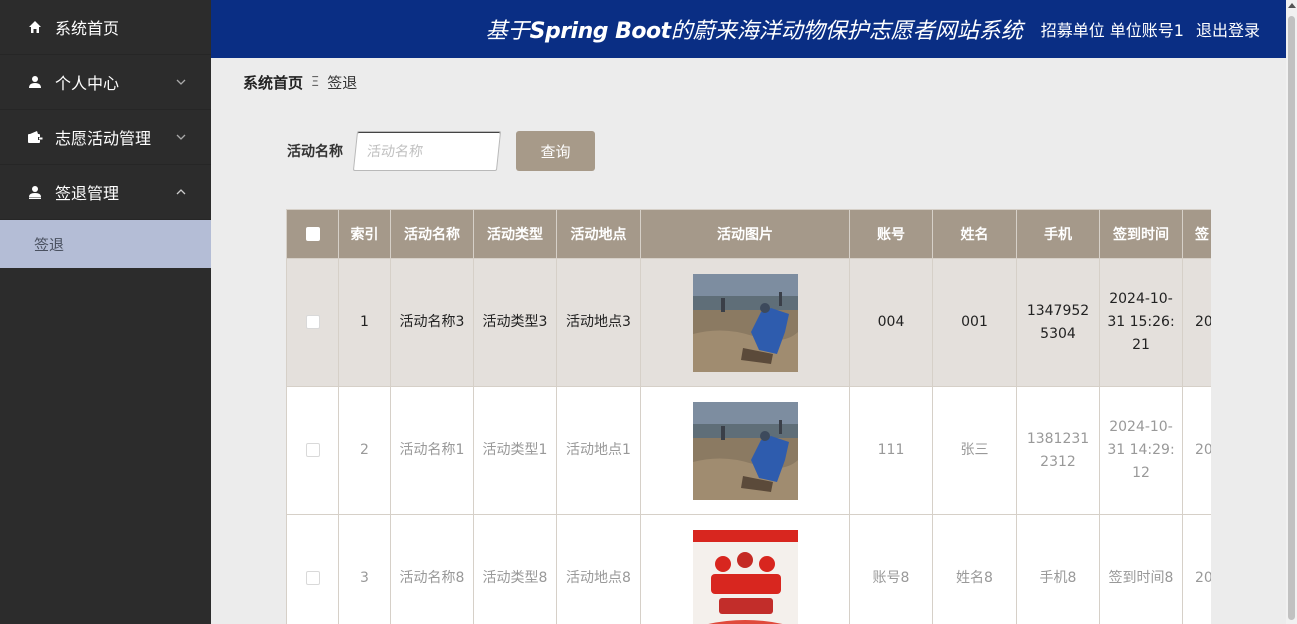 Image resolution: width=1297 pixels, height=624 pixels. I want to click on title-suffix: 的蔚来海洋动物保护志愿者网站系统, so click(846, 31).